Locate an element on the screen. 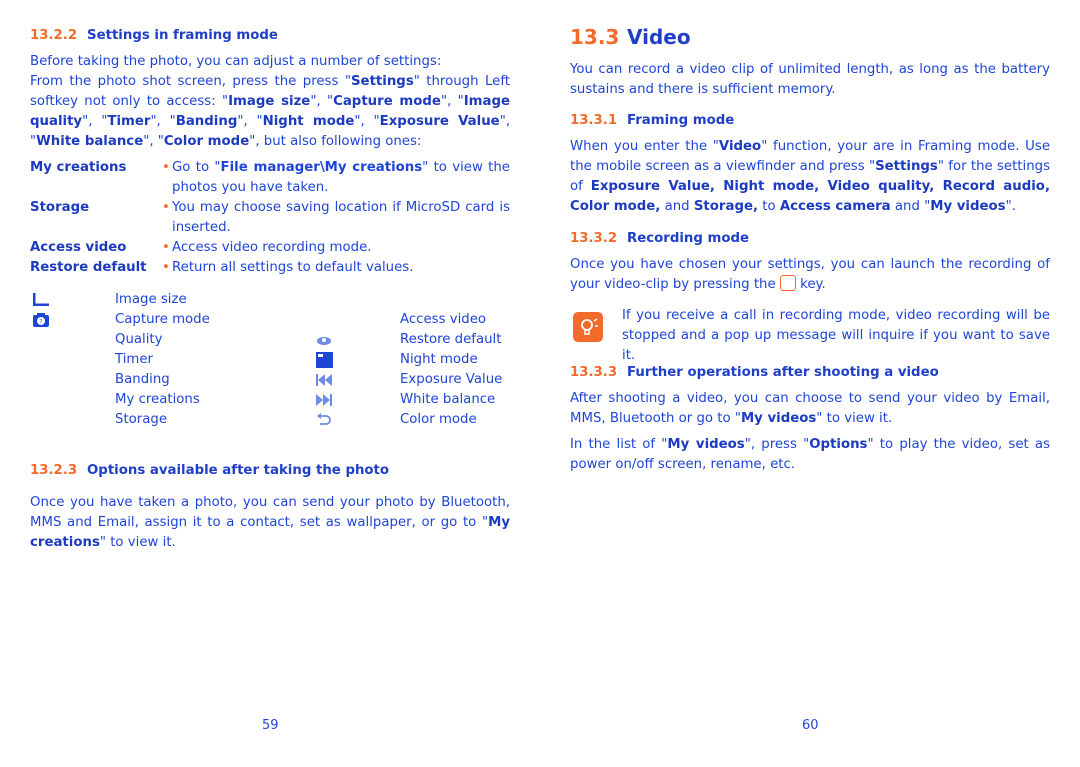 The width and height of the screenshot is (1080, 767). legend-timer: Timer is located at coordinates (134, 359).